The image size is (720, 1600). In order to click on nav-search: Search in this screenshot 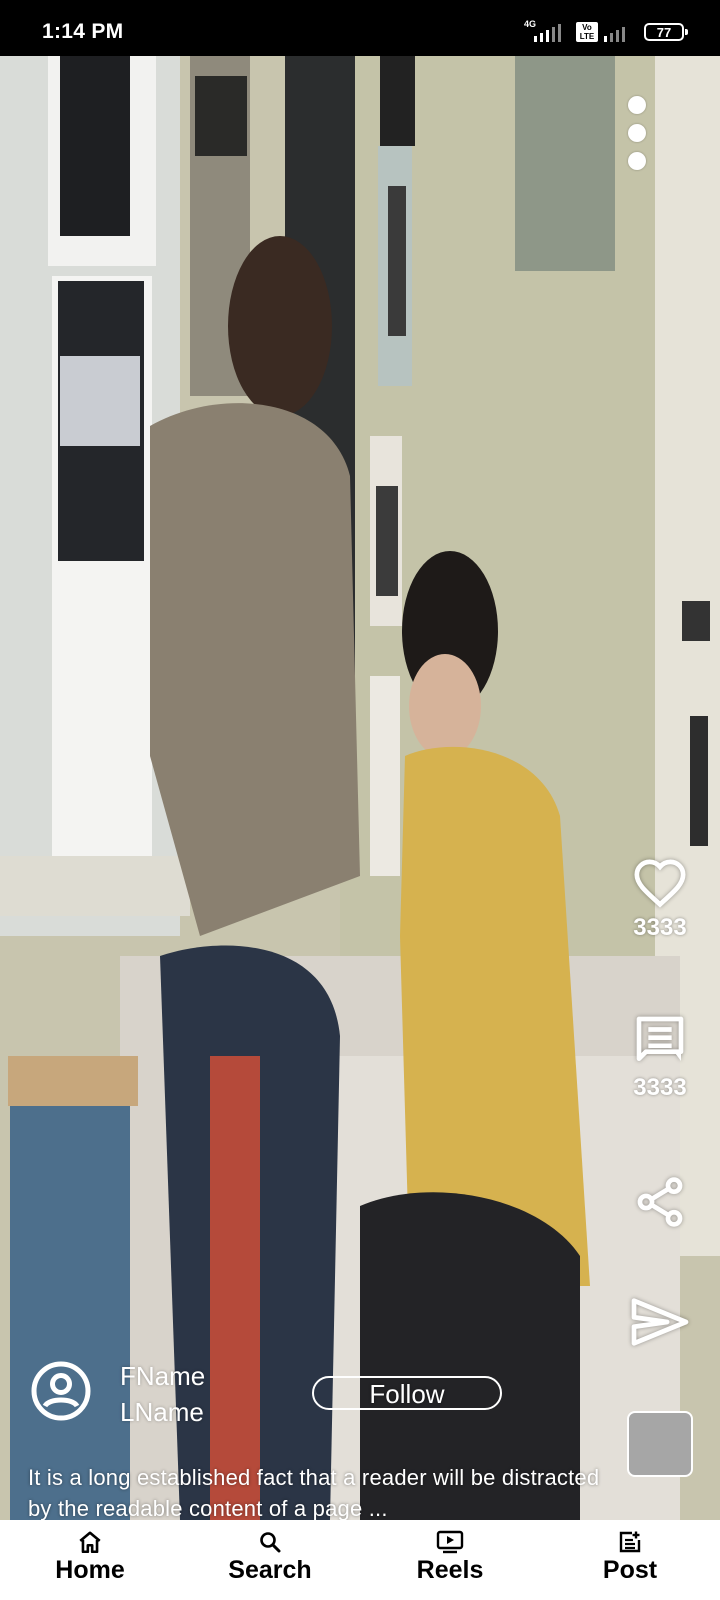, I will do `click(270, 1560)`.